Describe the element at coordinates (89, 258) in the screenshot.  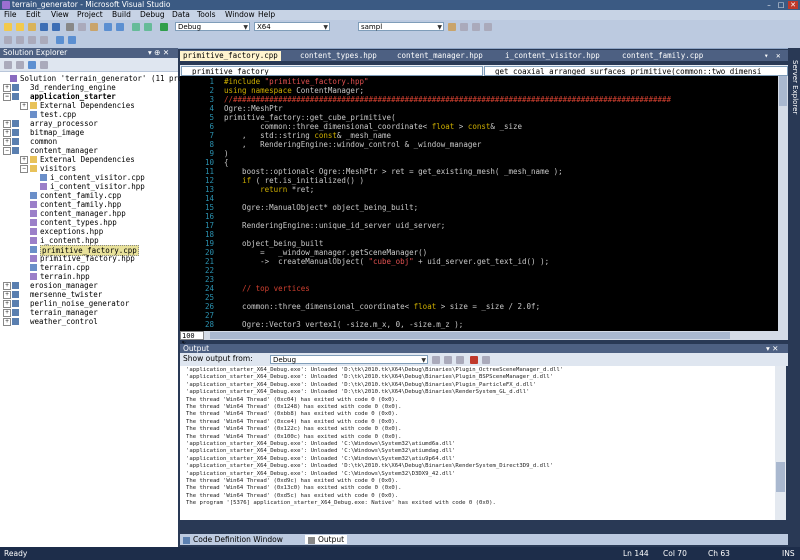
I see `tree-item-primitive-factory-hpp: primitive_factory.hpp` at that location.